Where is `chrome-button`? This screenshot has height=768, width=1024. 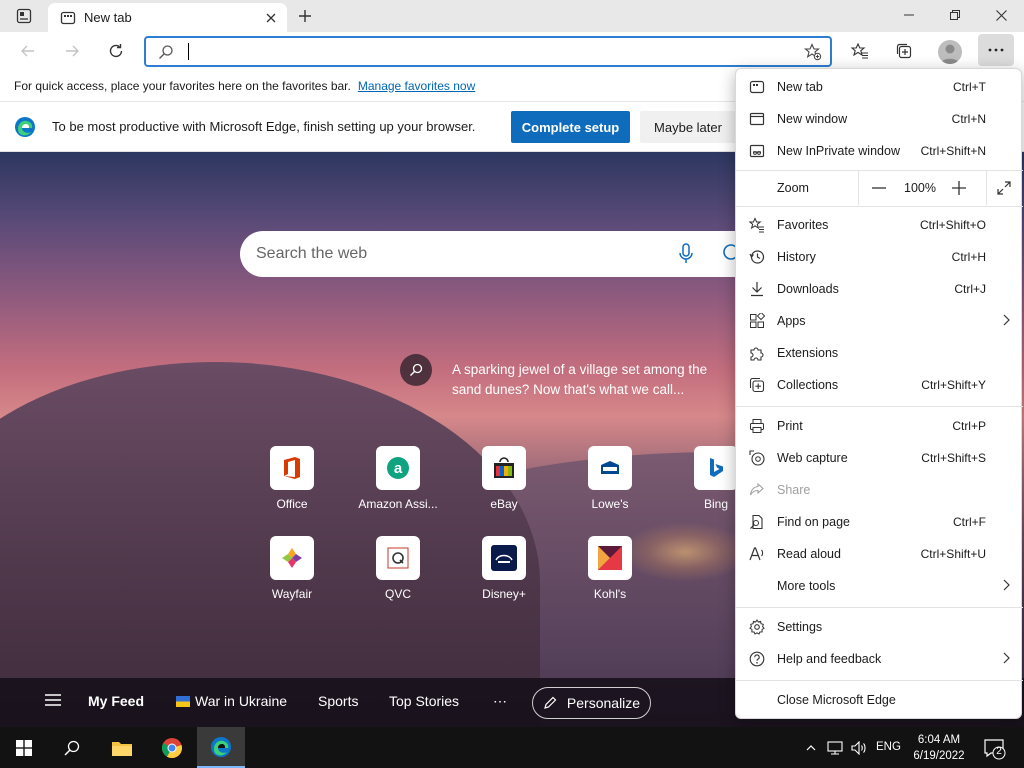 chrome-button is located at coordinates (172, 747).